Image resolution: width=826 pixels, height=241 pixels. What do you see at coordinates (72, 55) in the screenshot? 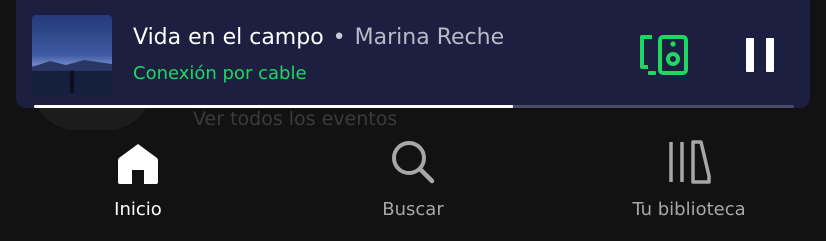
I see `album-cover` at bounding box center [72, 55].